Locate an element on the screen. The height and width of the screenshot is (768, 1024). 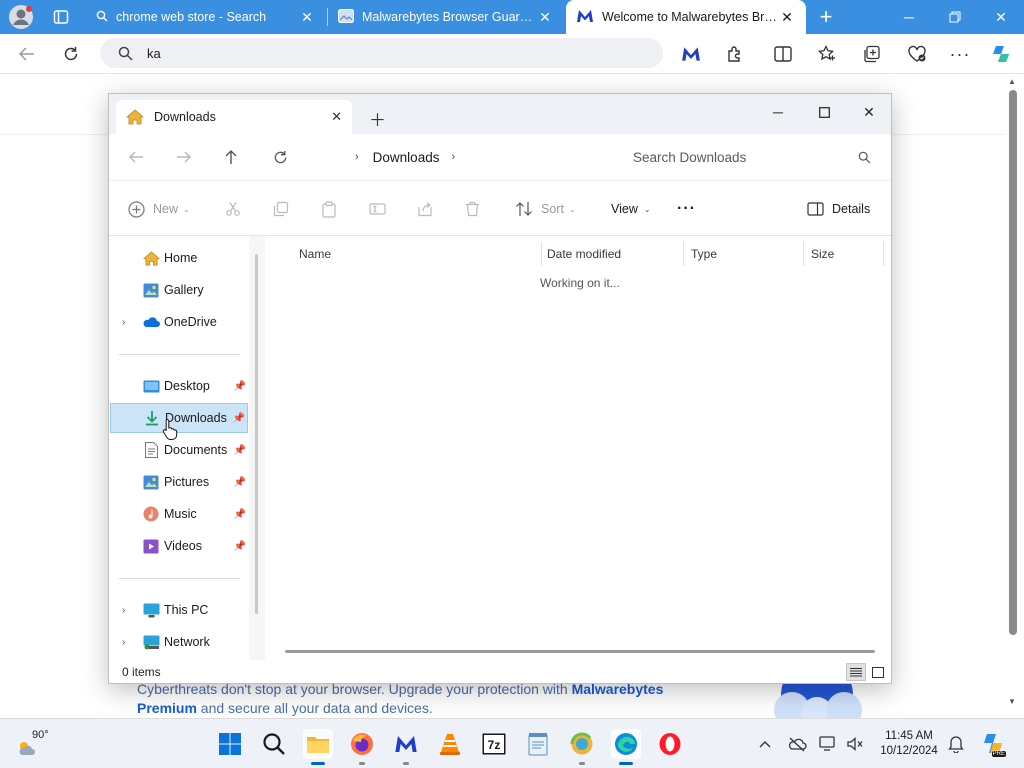
taskbar-notepad is located at coordinates (538, 744).